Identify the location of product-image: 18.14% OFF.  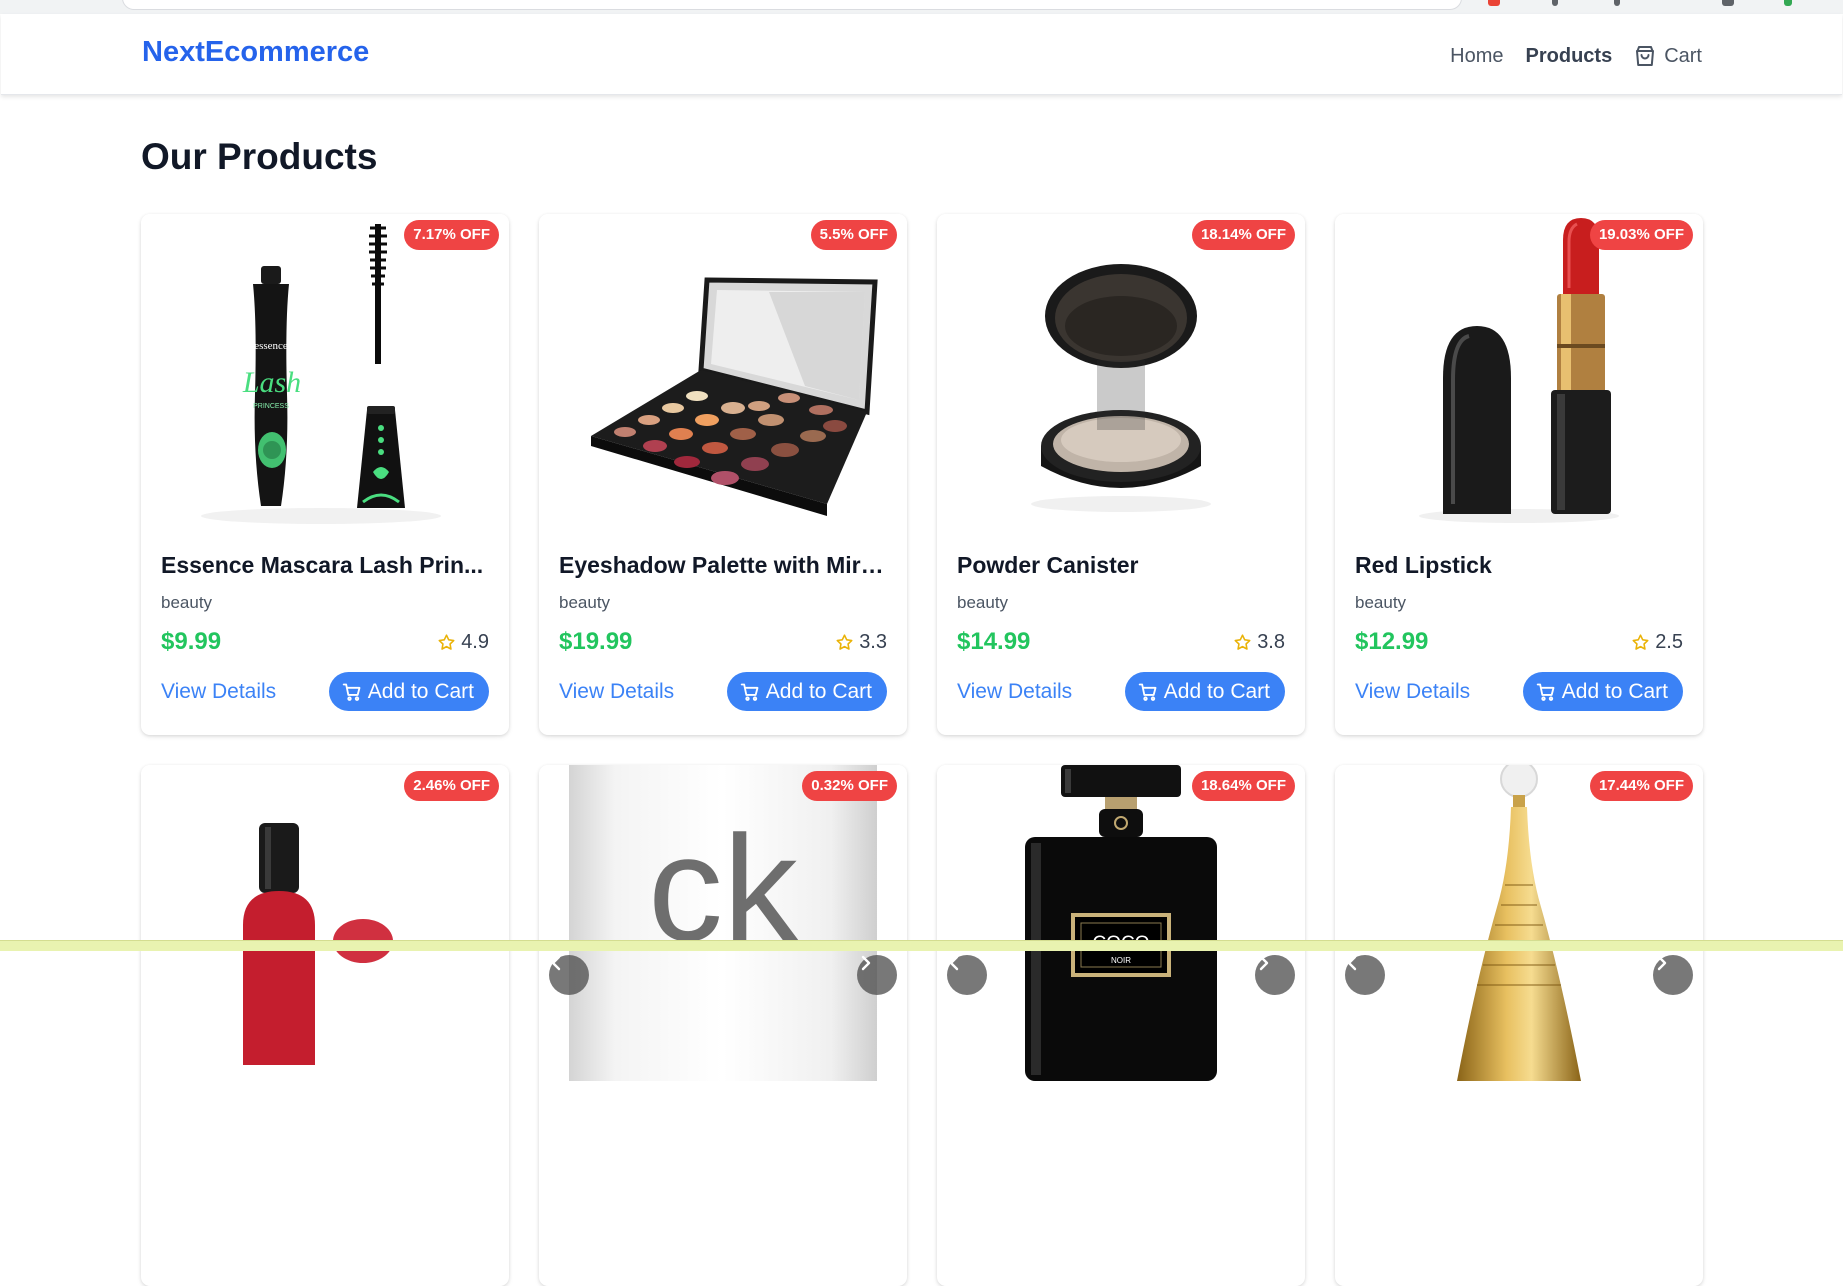
(1121, 372).